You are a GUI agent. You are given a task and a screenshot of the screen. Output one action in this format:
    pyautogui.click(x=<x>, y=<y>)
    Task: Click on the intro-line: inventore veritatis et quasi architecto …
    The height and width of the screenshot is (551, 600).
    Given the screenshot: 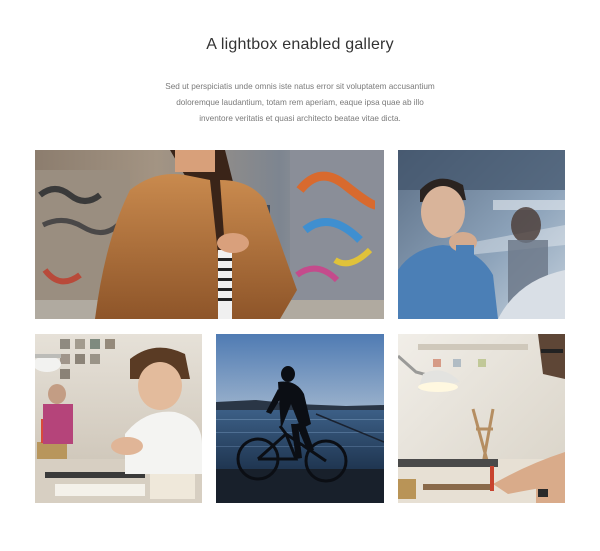 What is the action you would take?
    pyautogui.click(x=300, y=118)
    